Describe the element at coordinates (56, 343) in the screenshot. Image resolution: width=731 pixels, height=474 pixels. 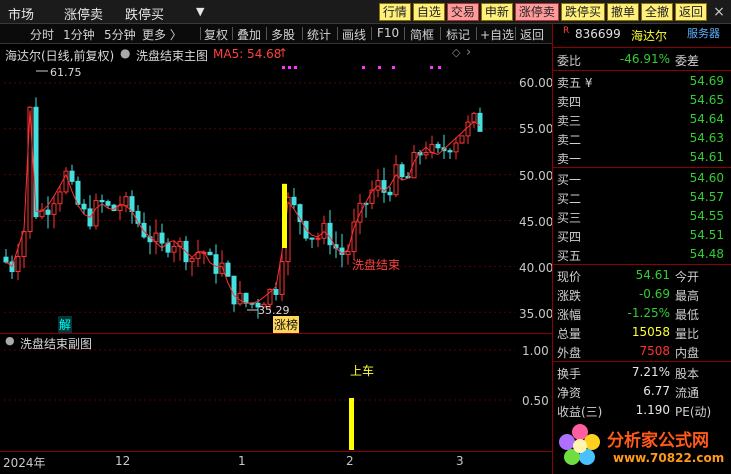
I see `sub-indicator-title: 洗盘结束副图` at that location.